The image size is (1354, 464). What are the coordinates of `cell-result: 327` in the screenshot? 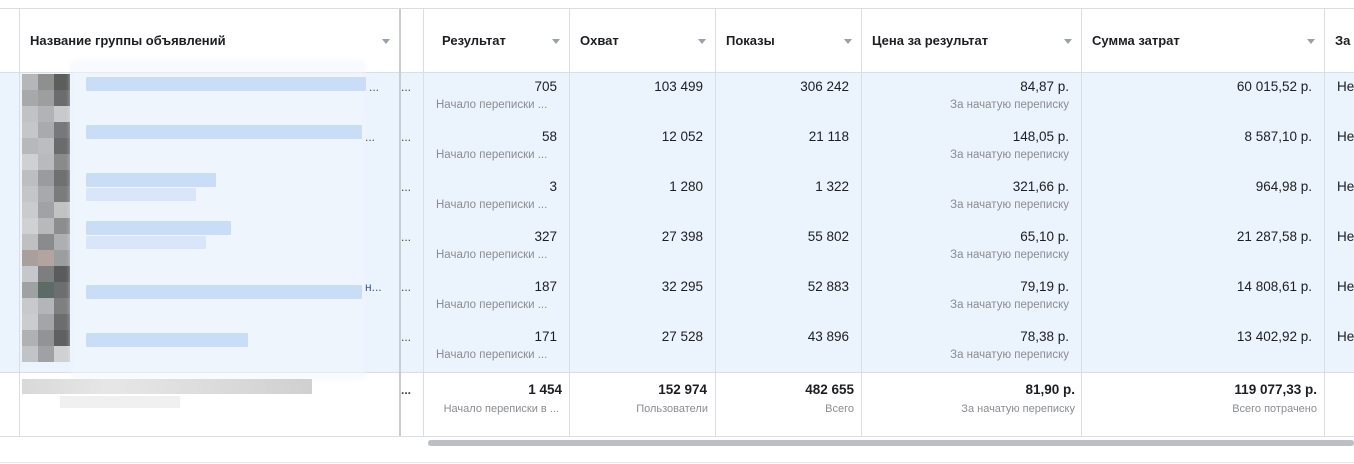 It's located at (545, 236).